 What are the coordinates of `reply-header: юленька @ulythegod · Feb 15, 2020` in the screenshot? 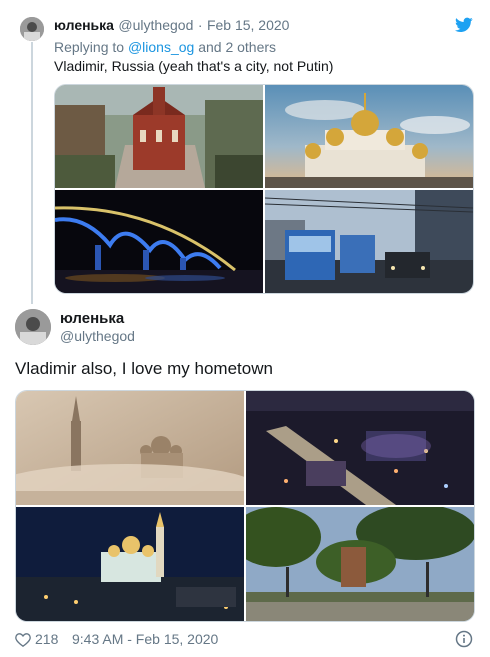 It's located at (171, 26).